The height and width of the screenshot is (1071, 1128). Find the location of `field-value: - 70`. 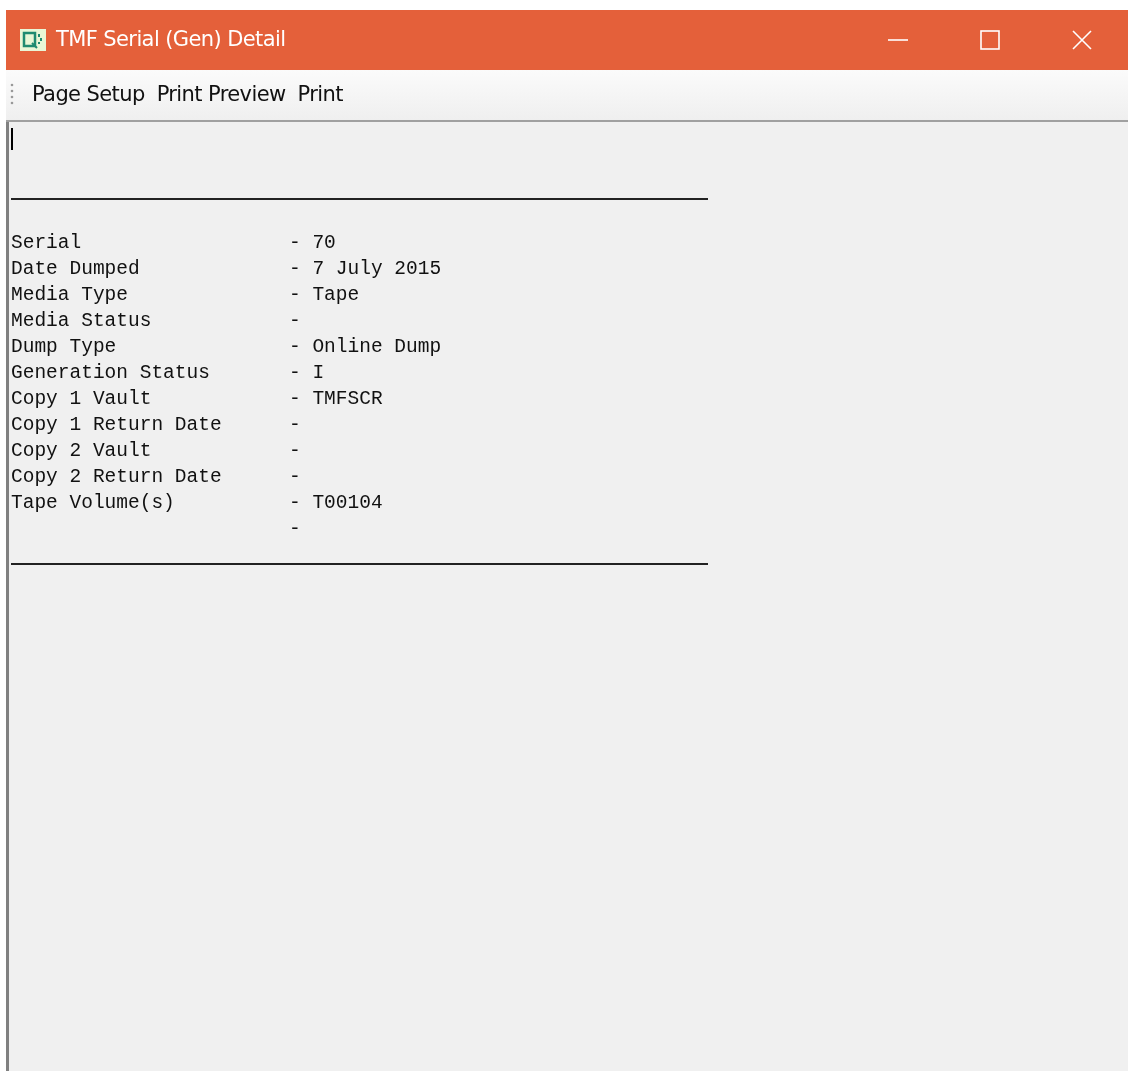

field-value: - 70 is located at coordinates (313, 243).